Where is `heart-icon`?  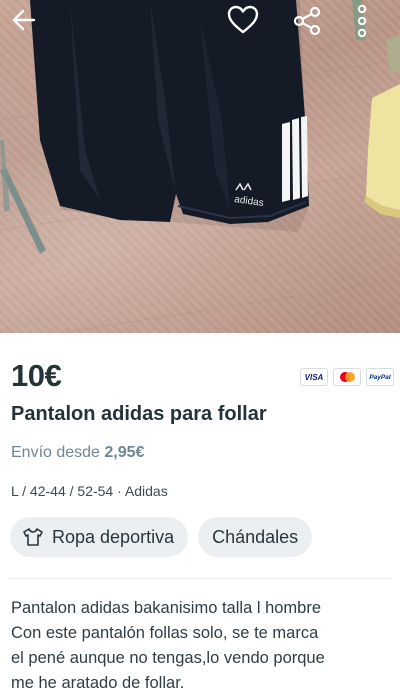 heart-icon is located at coordinates (243, 19).